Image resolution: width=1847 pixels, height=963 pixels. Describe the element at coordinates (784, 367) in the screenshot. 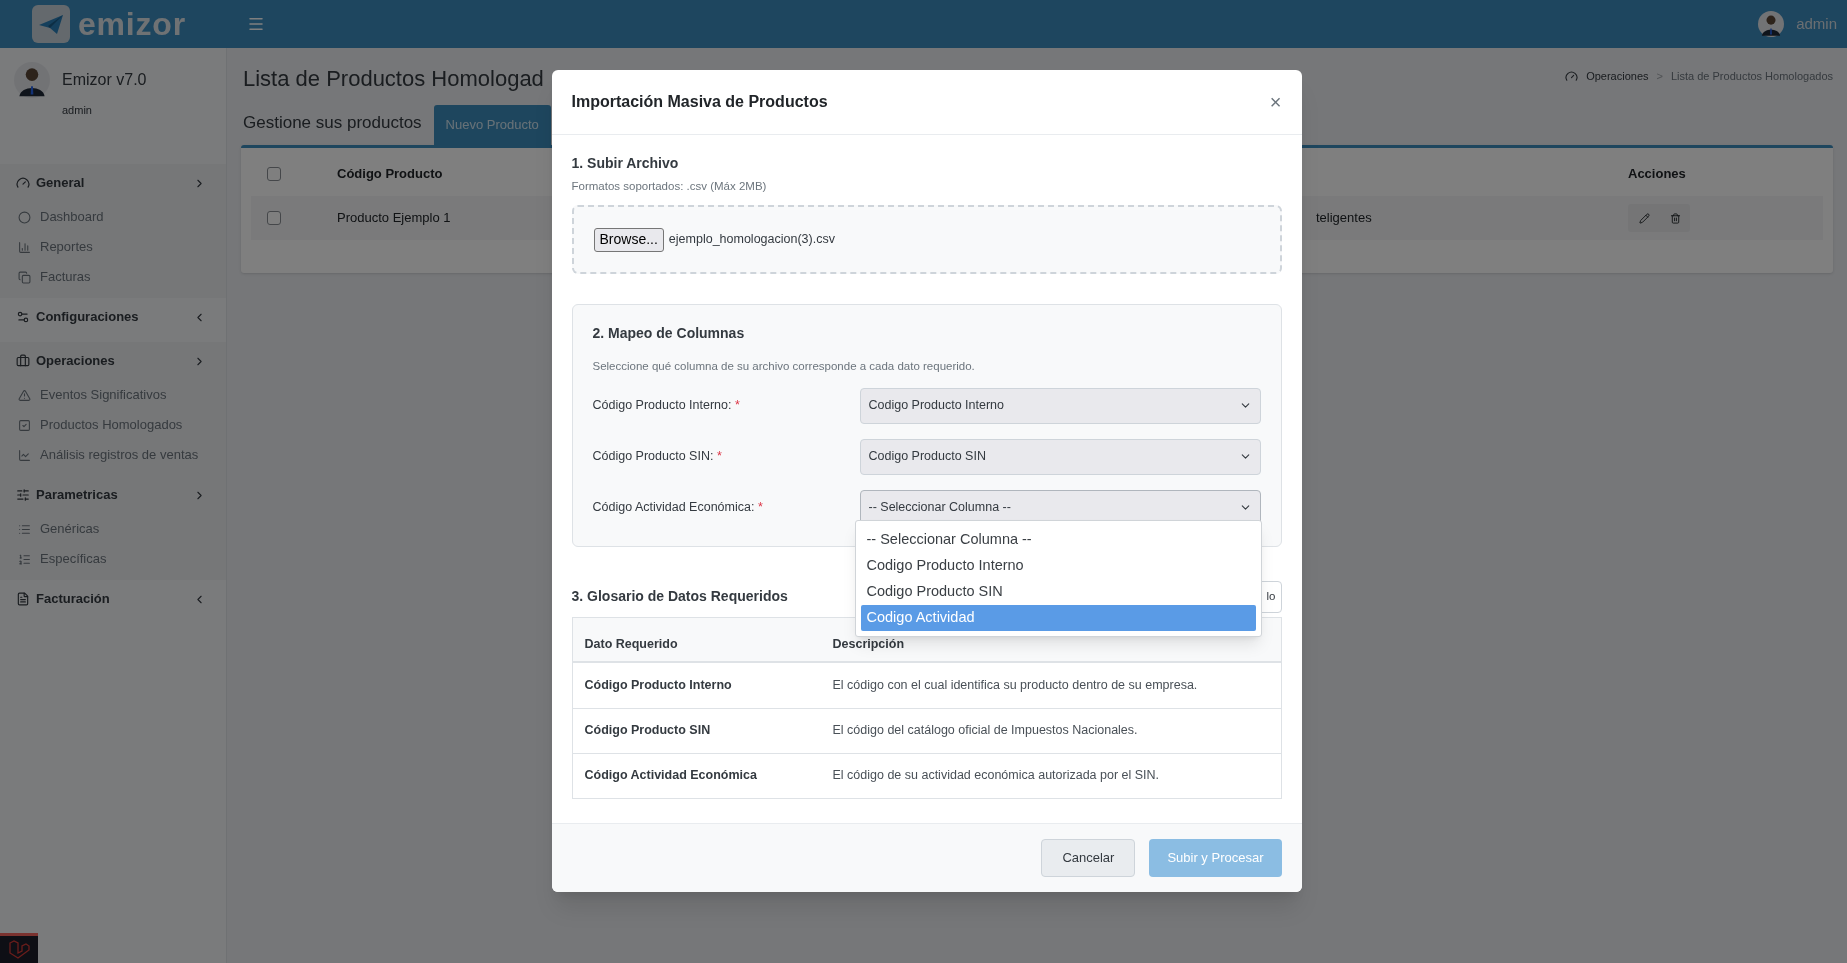

I see `section-description: Seleccione qué columna de su archivo corresponde a cada dato requerido.` at that location.